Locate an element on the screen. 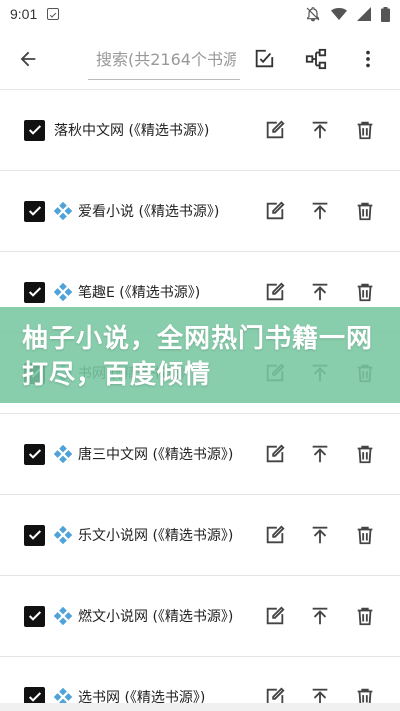 Image resolution: width=400 pixels, height=711 pixels. status-time: 9:01 is located at coordinates (24, 14).